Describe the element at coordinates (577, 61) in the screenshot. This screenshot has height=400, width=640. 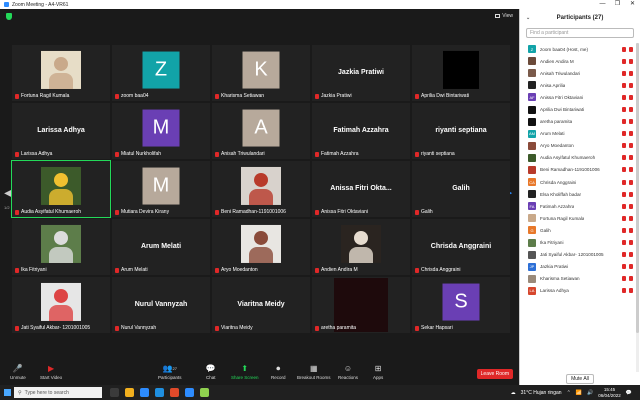
I see `participant-row: Andien Andira M` at that location.